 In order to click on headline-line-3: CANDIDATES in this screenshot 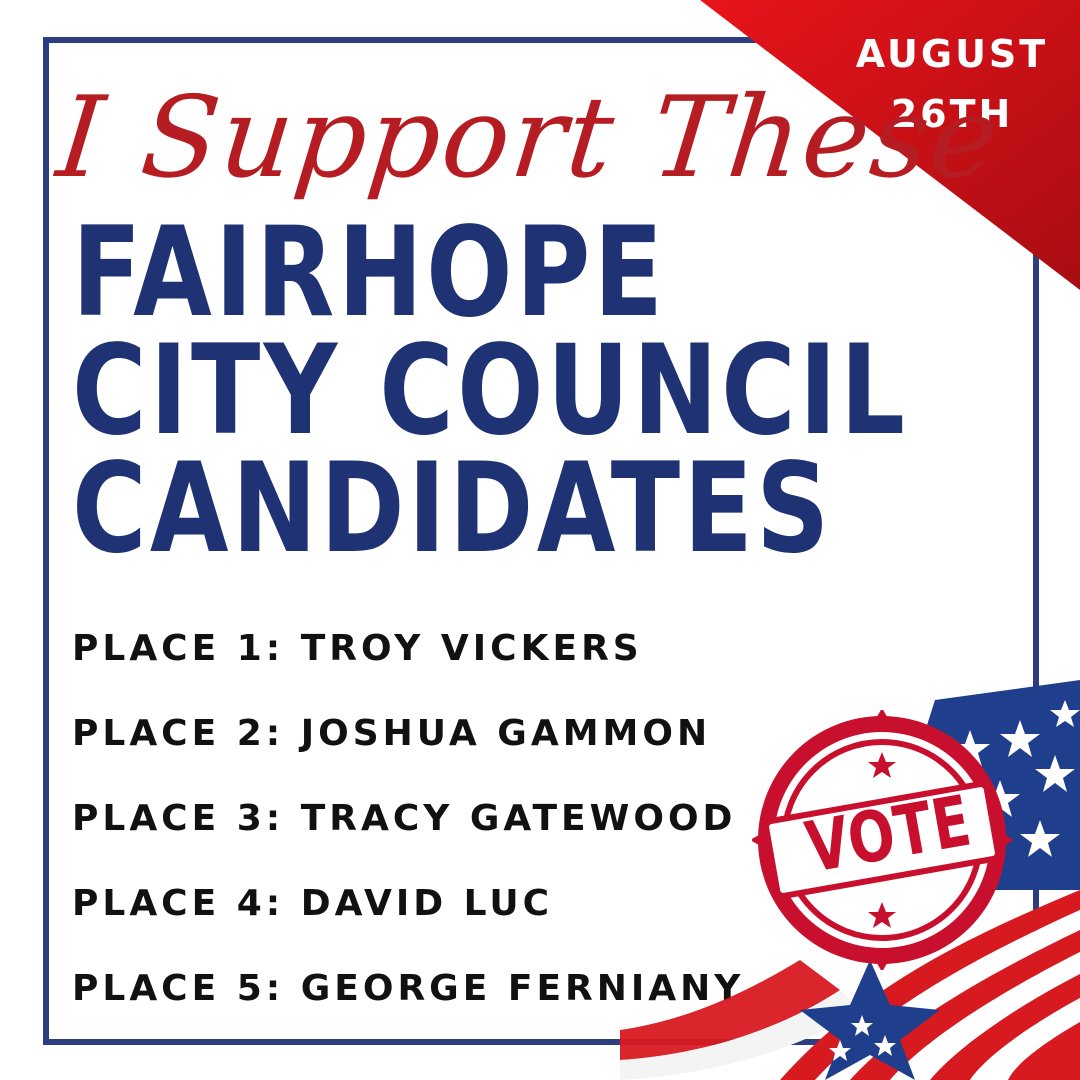, I will do `click(452, 509)`.